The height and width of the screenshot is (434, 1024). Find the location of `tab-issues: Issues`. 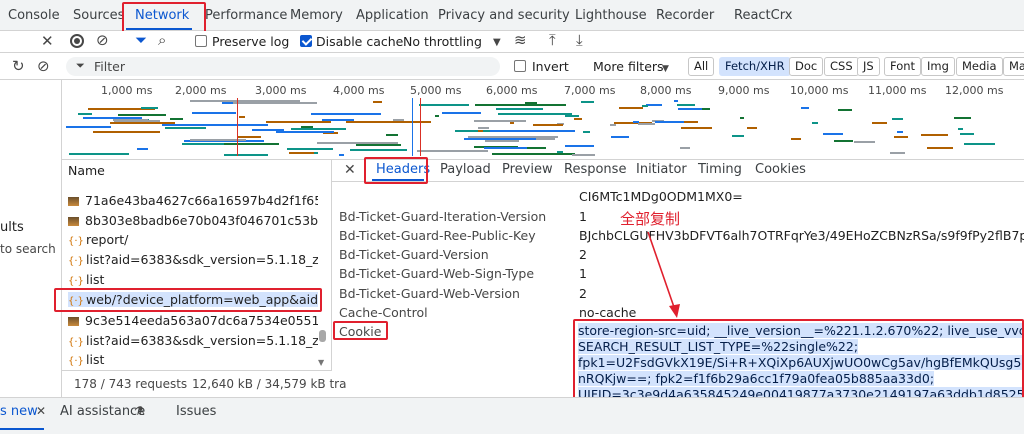

tab-issues: Issues is located at coordinates (196, 411).